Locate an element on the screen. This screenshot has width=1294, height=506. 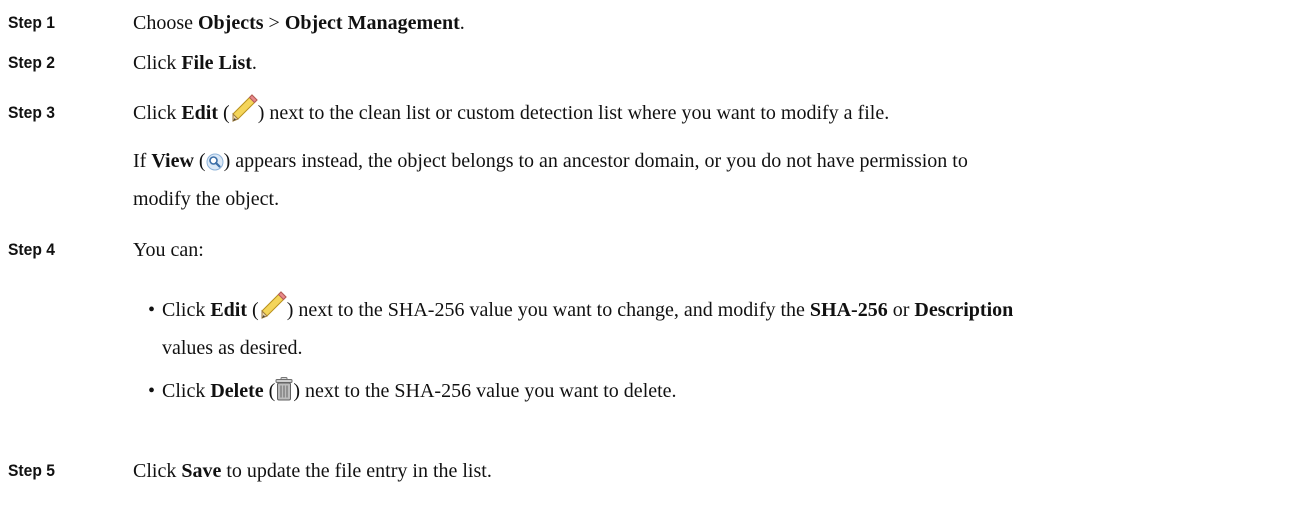
save-label: Save is located at coordinates (201, 471).